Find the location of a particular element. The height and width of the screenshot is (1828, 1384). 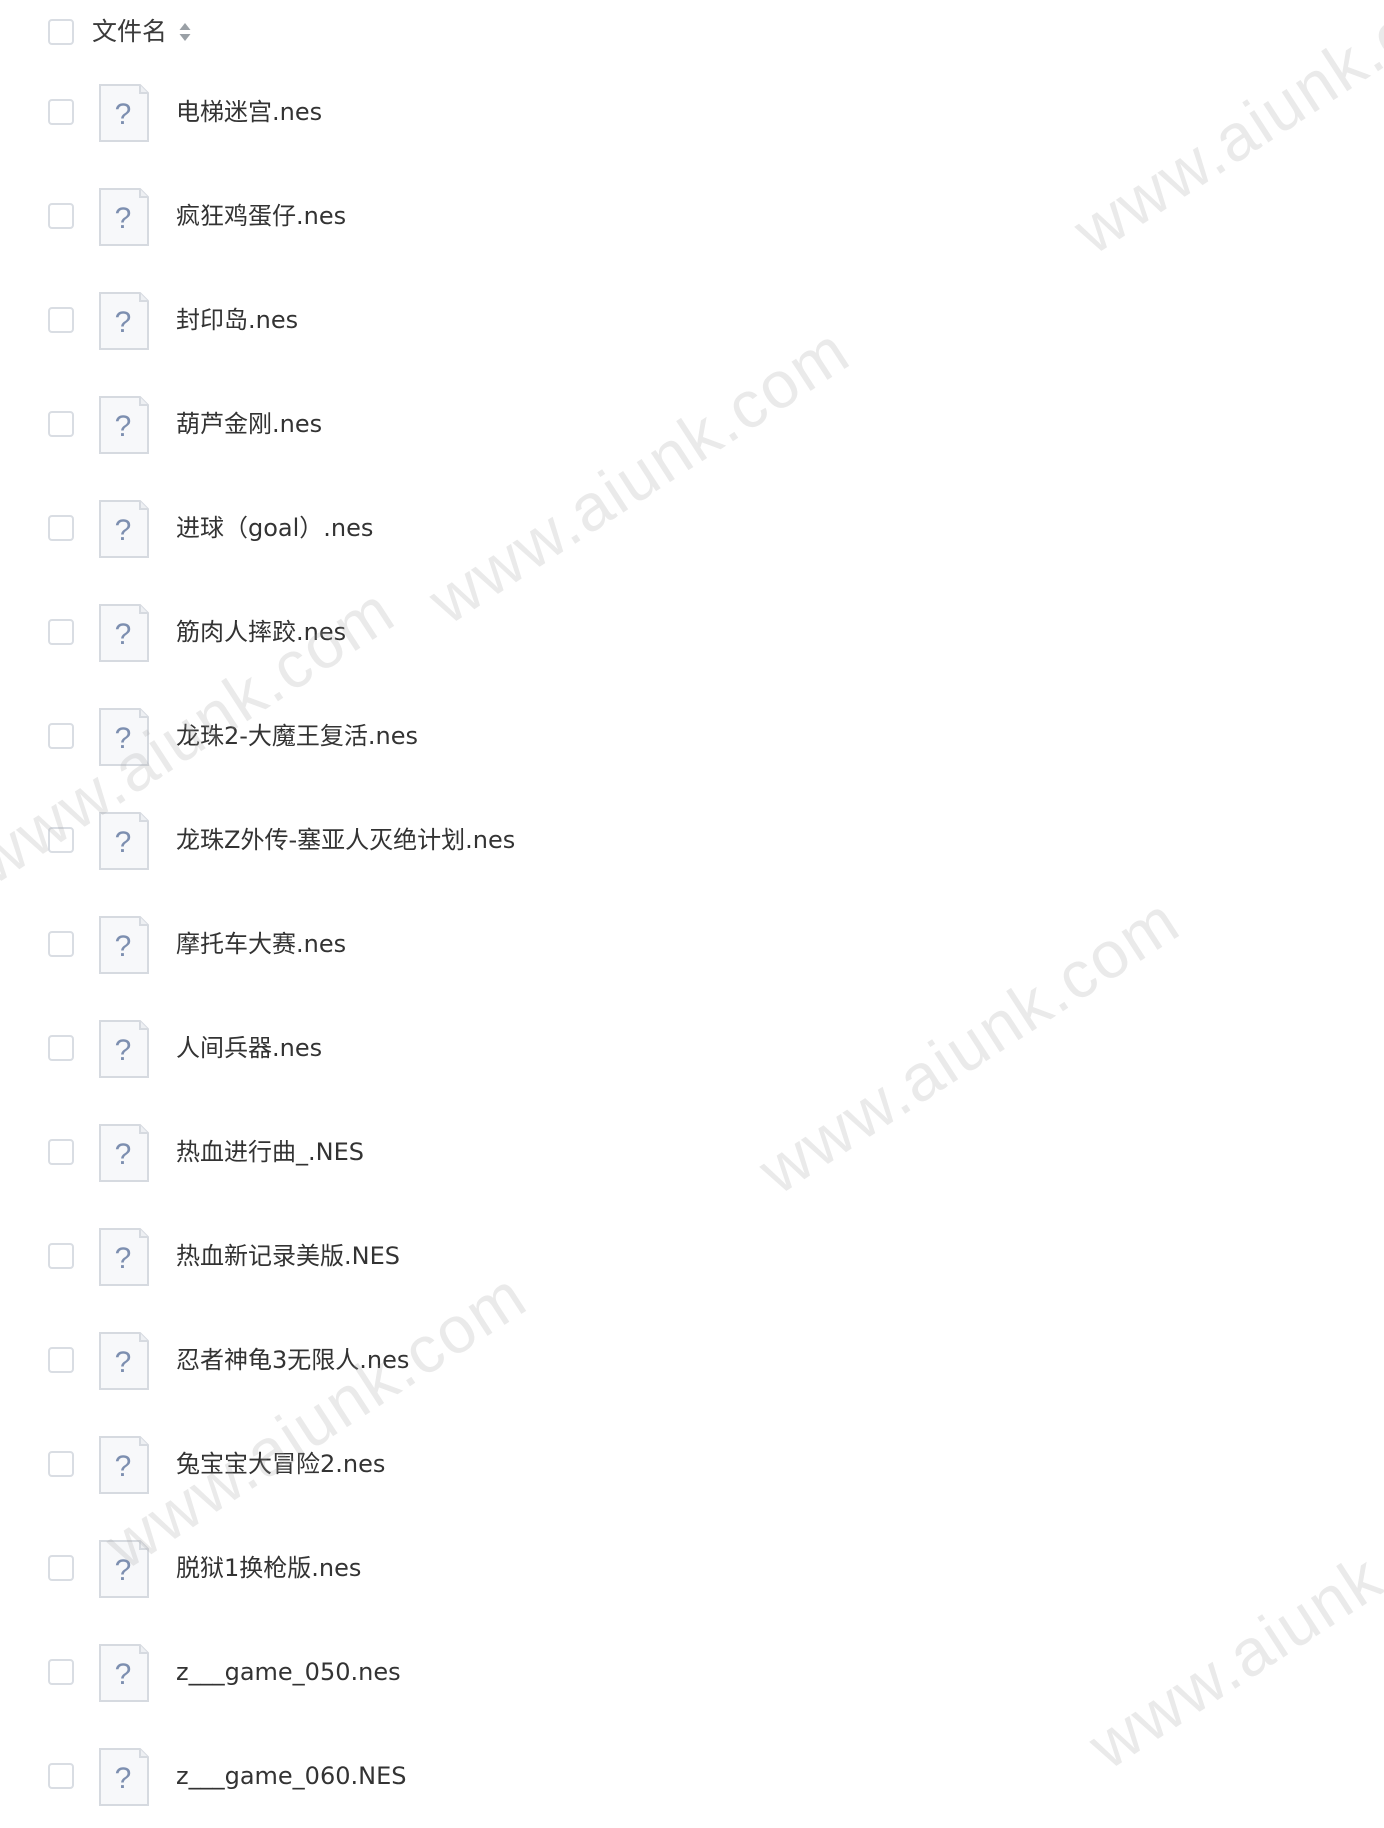

file-name: 葫芦金刚.nes is located at coordinates (249, 424).